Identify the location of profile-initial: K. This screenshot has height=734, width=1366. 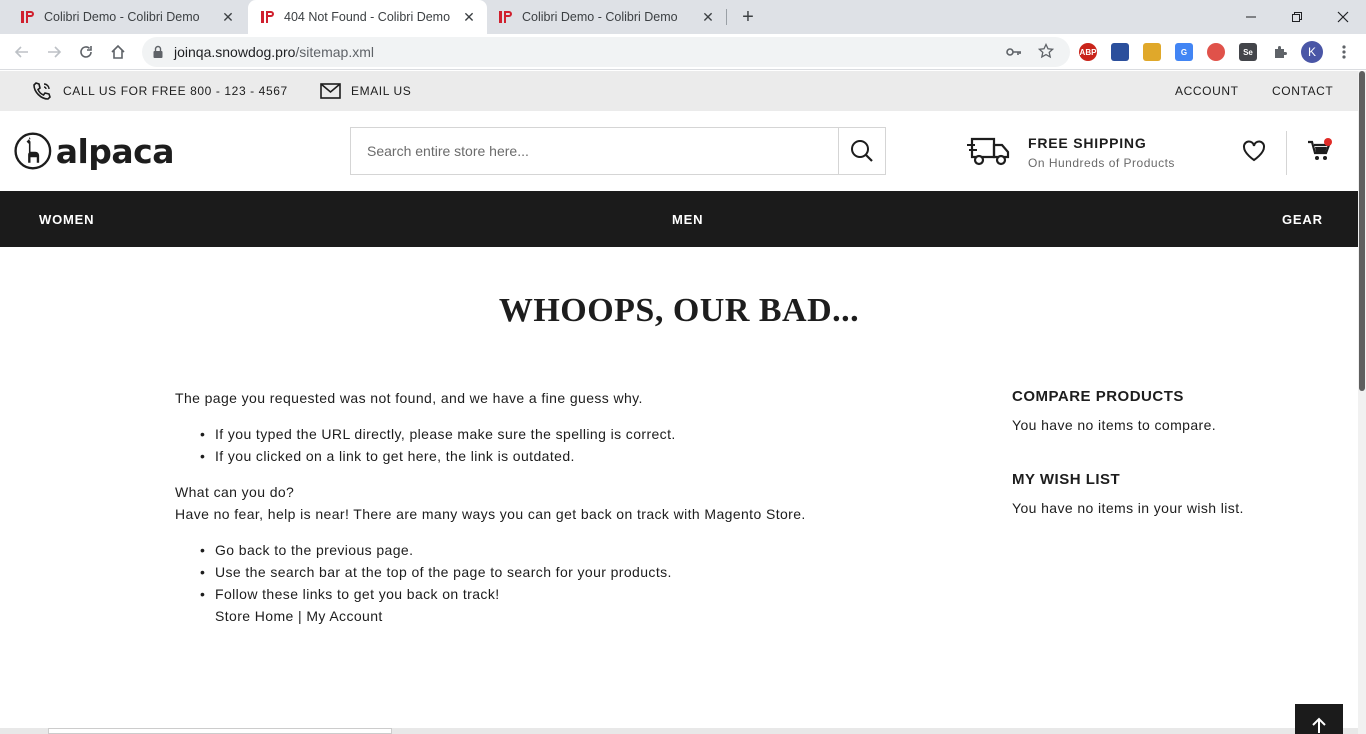
(1311, 52).